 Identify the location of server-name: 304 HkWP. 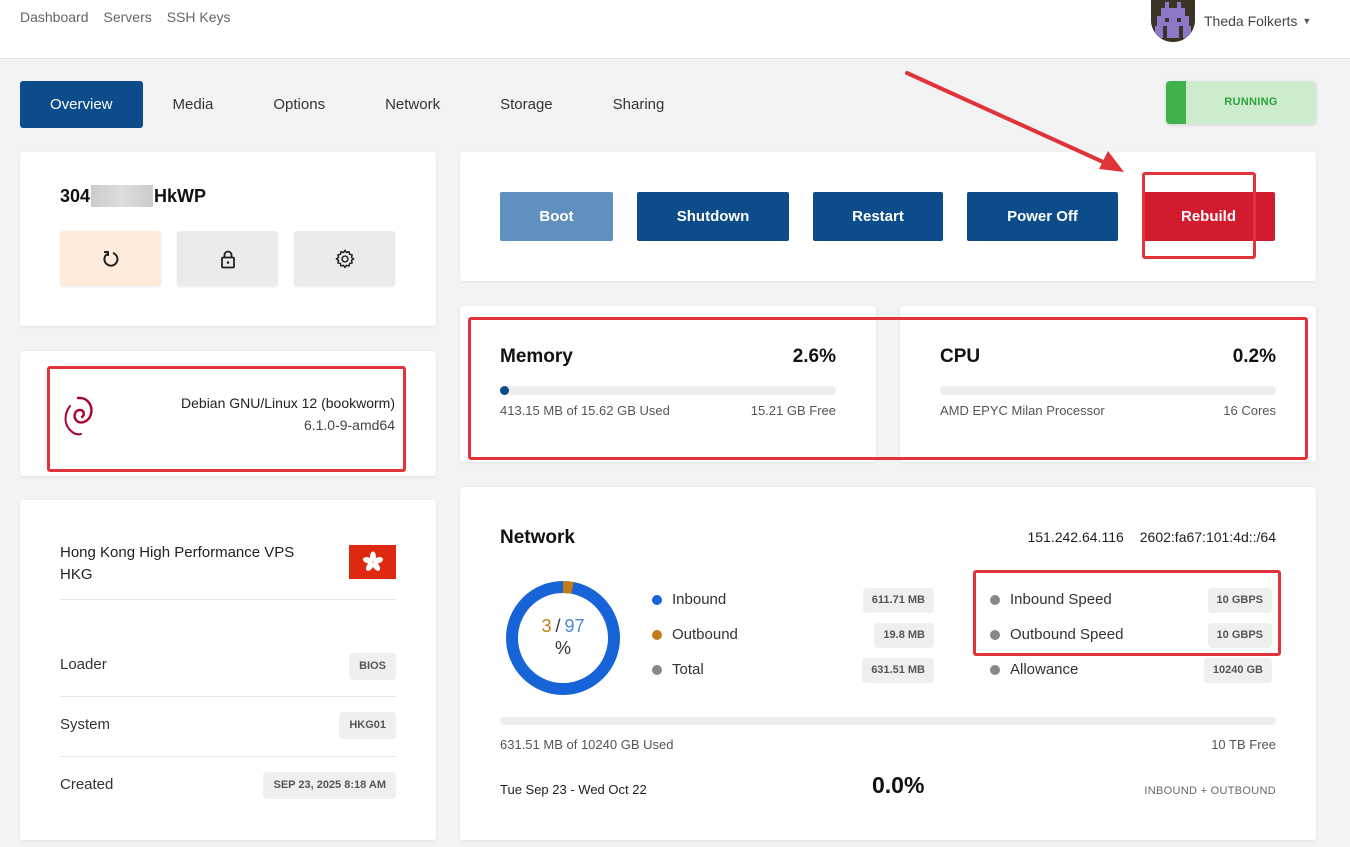
(133, 196).